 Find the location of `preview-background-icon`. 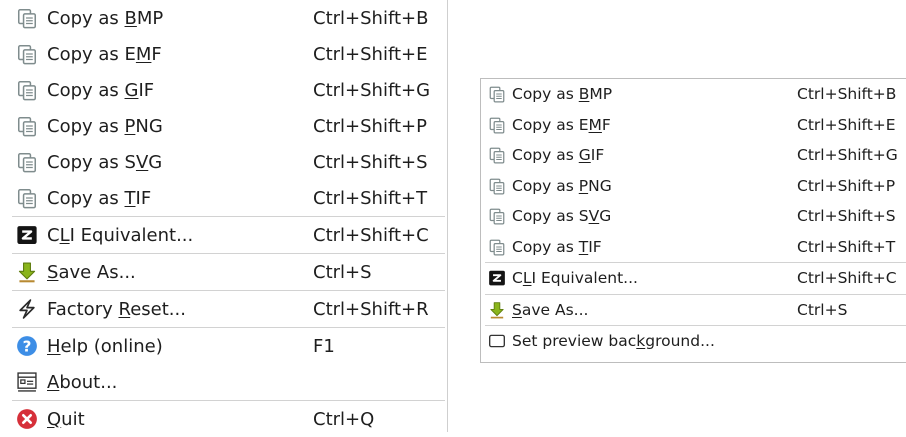

preview-background-icon is located at coordinates (497, 341).